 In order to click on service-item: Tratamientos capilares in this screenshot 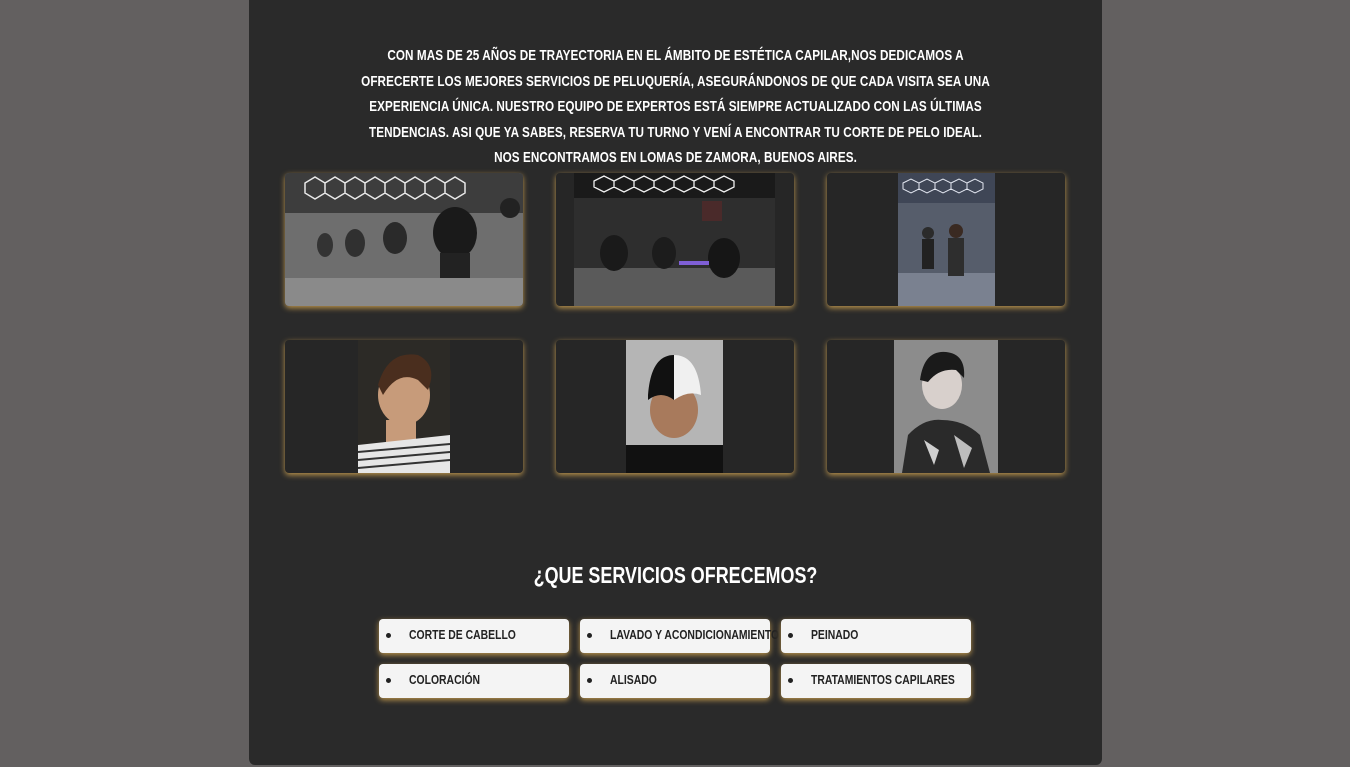, I will do `click(876, 681)`.